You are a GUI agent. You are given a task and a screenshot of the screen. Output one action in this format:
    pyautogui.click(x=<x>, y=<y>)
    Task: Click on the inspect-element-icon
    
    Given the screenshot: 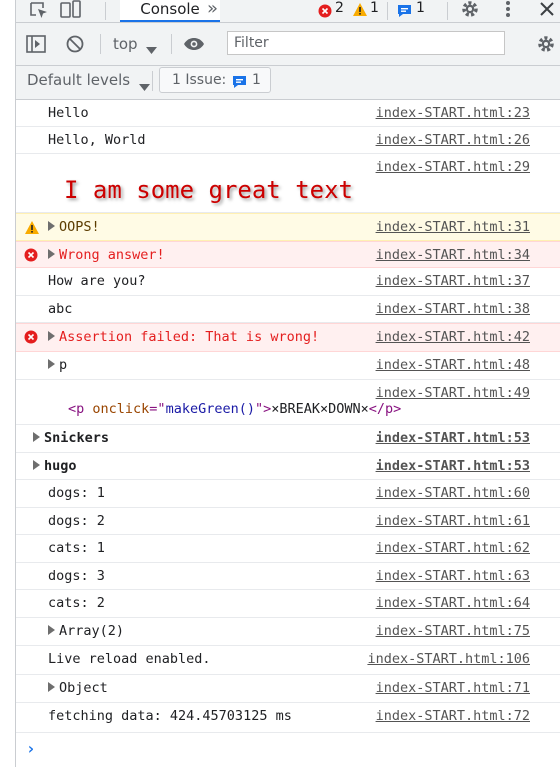 What is the action you would take?
    pyautogui.click(x=39, y=12)
    